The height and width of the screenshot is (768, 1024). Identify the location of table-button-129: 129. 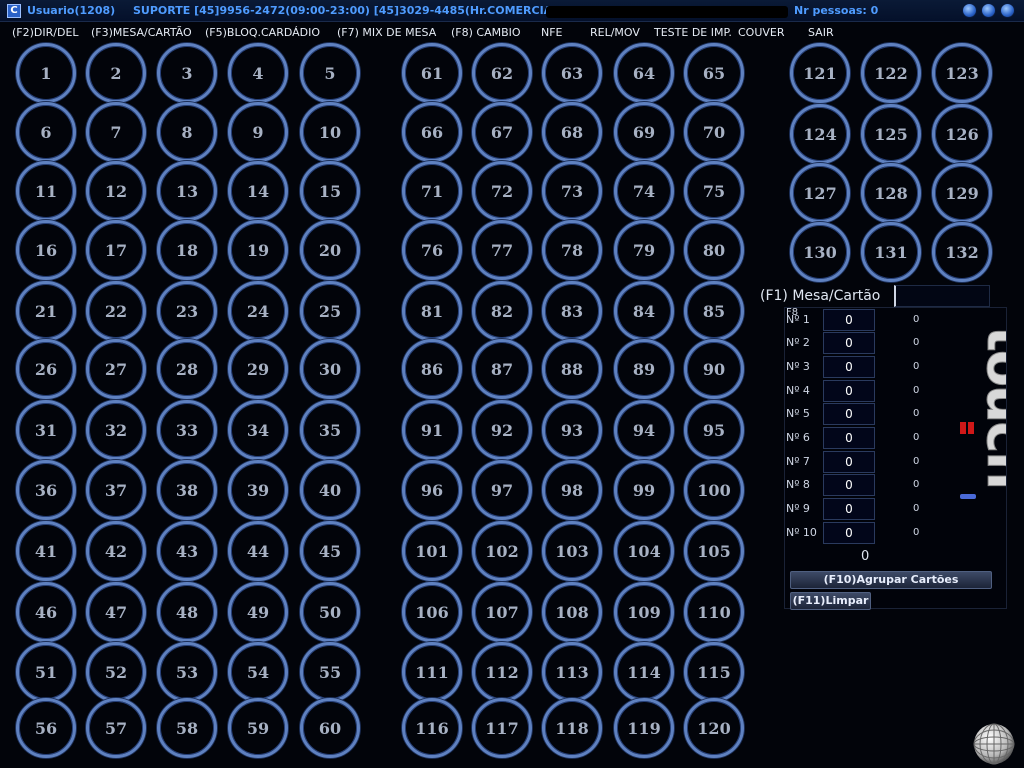
(962, 193).